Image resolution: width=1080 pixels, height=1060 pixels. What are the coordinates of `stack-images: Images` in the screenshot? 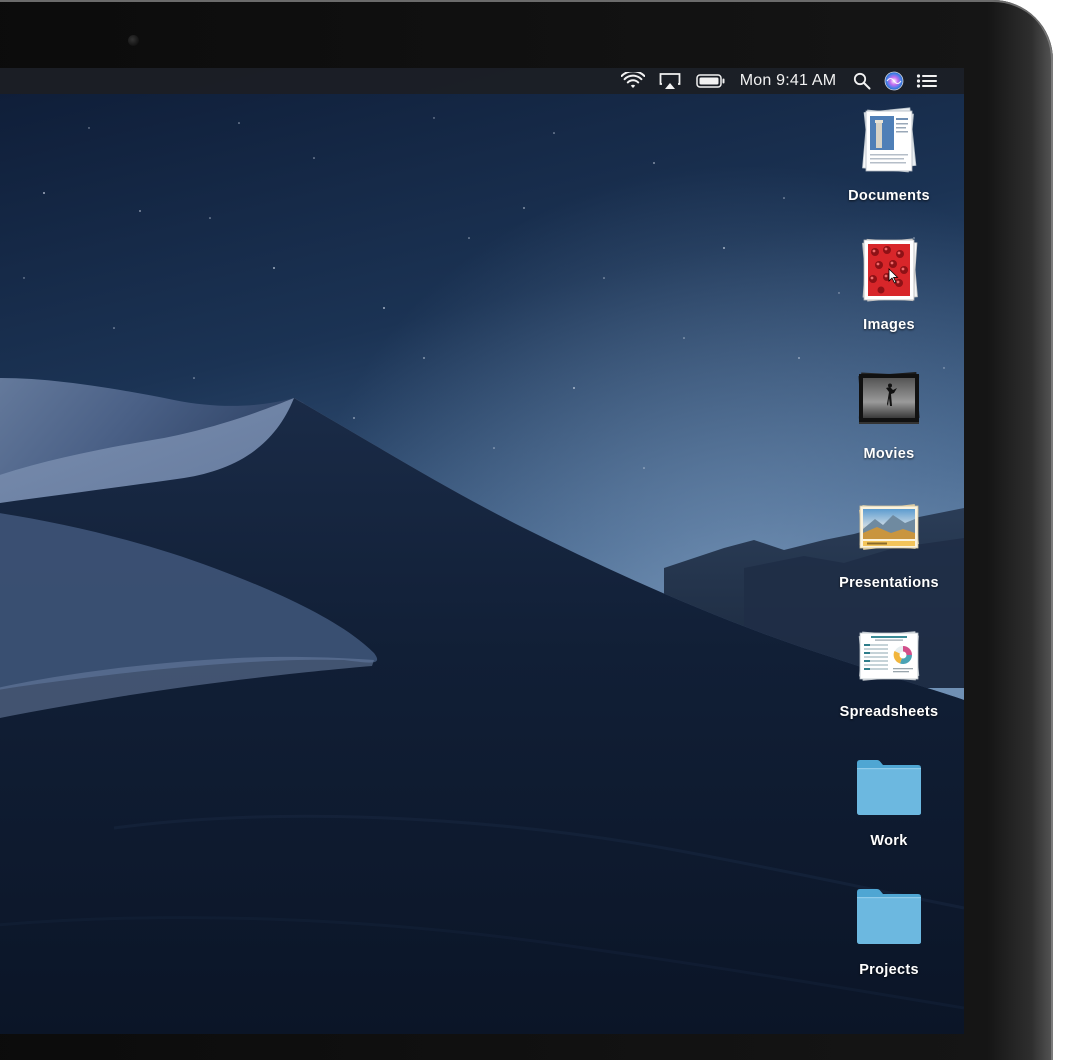 It's located at (889, 293).